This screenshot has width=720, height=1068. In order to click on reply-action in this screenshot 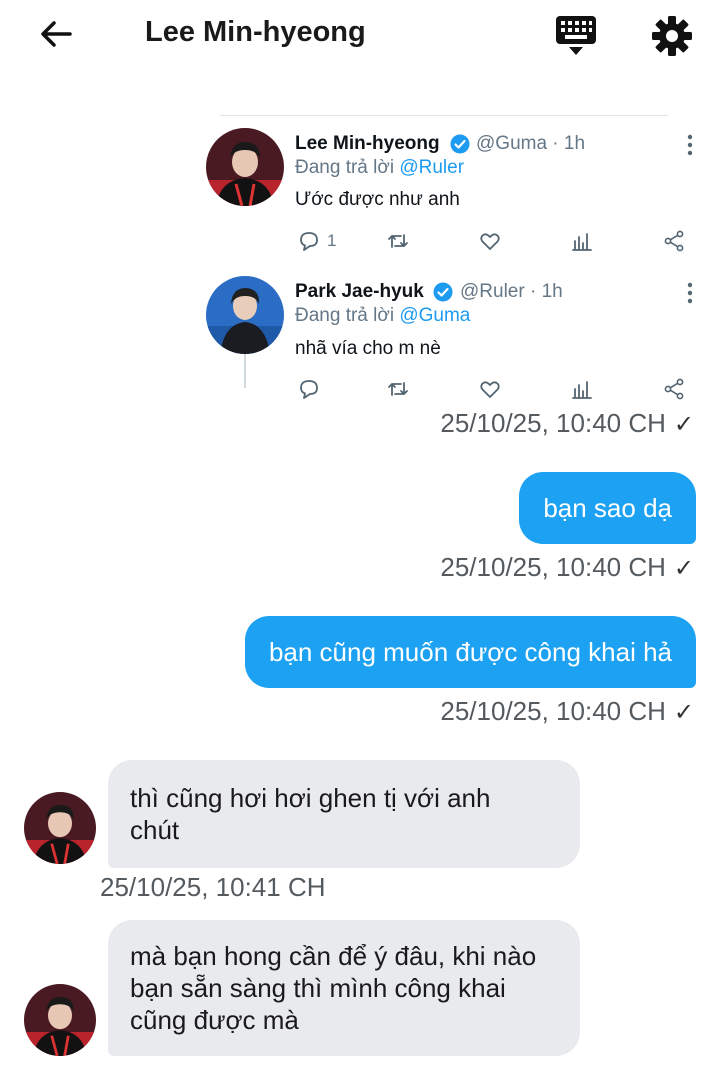, I will do `click(312, 389)`.